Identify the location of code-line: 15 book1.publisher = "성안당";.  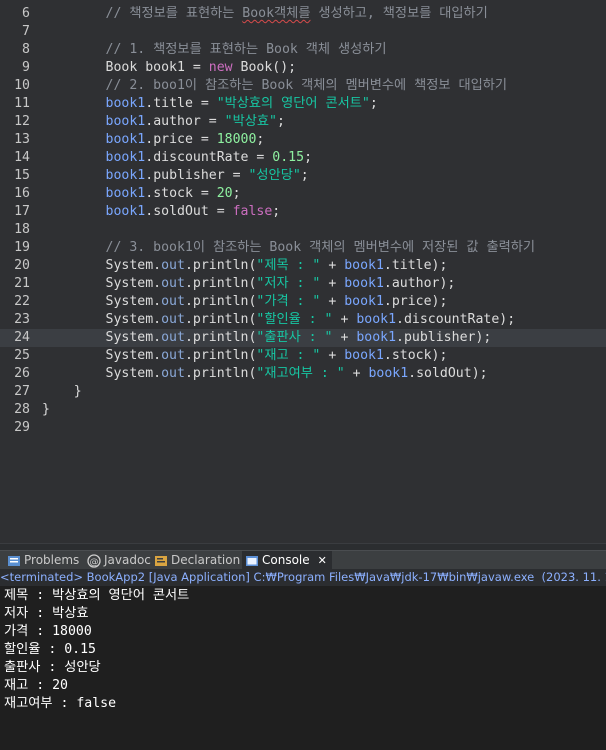
(303, 176).